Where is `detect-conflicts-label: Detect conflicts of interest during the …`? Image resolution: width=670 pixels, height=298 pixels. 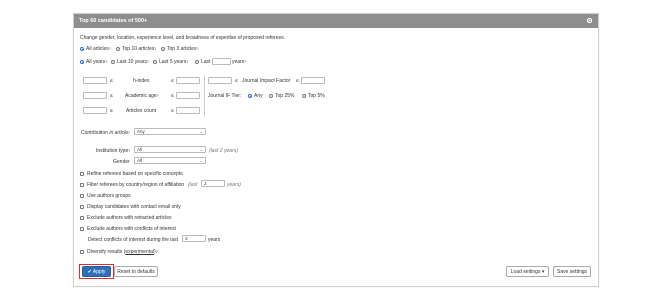 detect-conflicts-label: Detect conflicts of interest during the … is located at coordinates (133, 240).